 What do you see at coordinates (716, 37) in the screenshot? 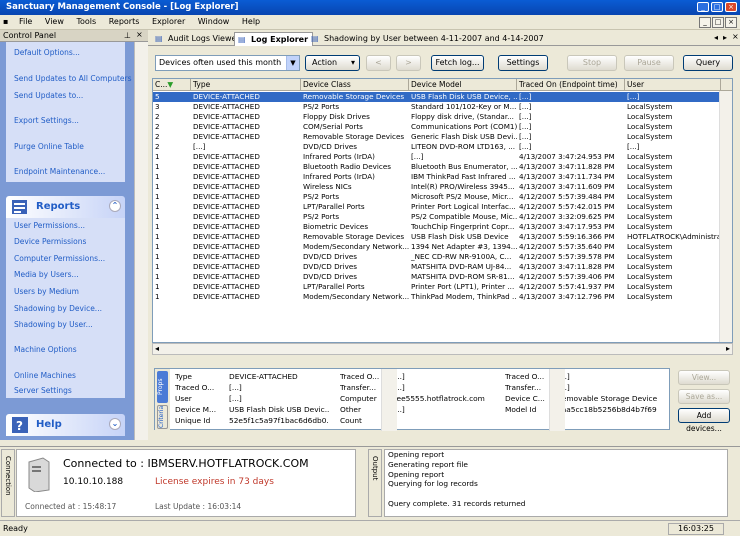
I see `tab-scroll-left-icon: ◂` at bounding box center [716, 37].